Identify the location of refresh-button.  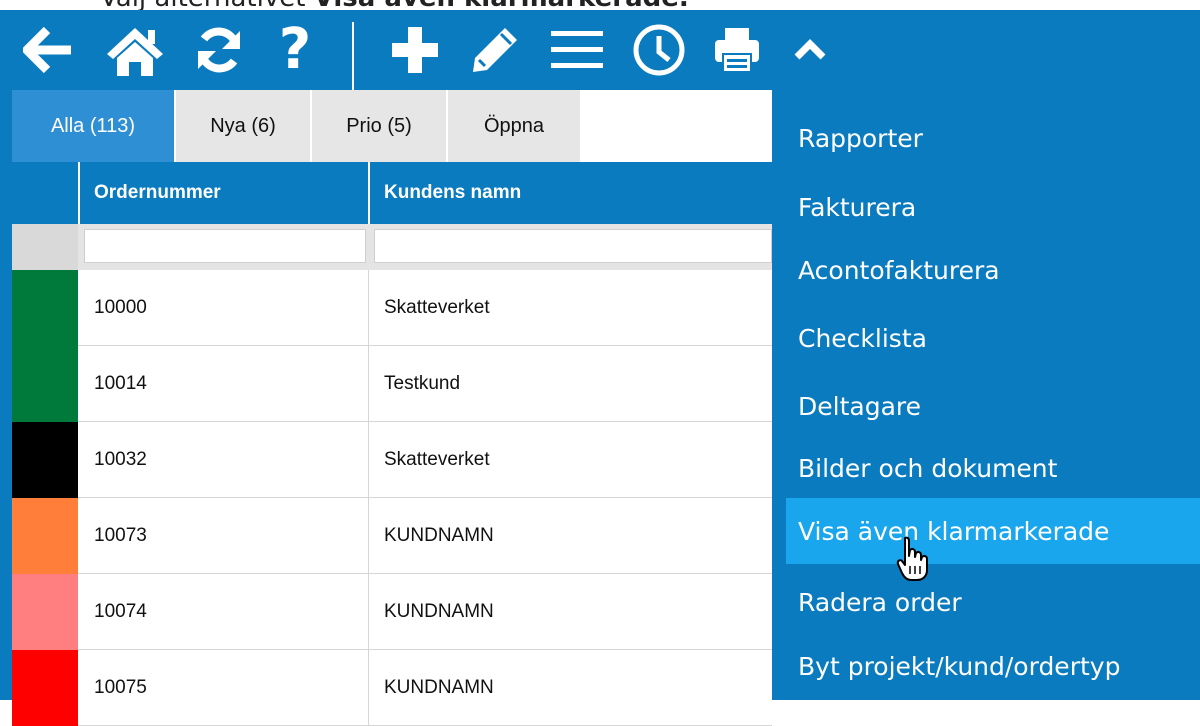
(219, 50).